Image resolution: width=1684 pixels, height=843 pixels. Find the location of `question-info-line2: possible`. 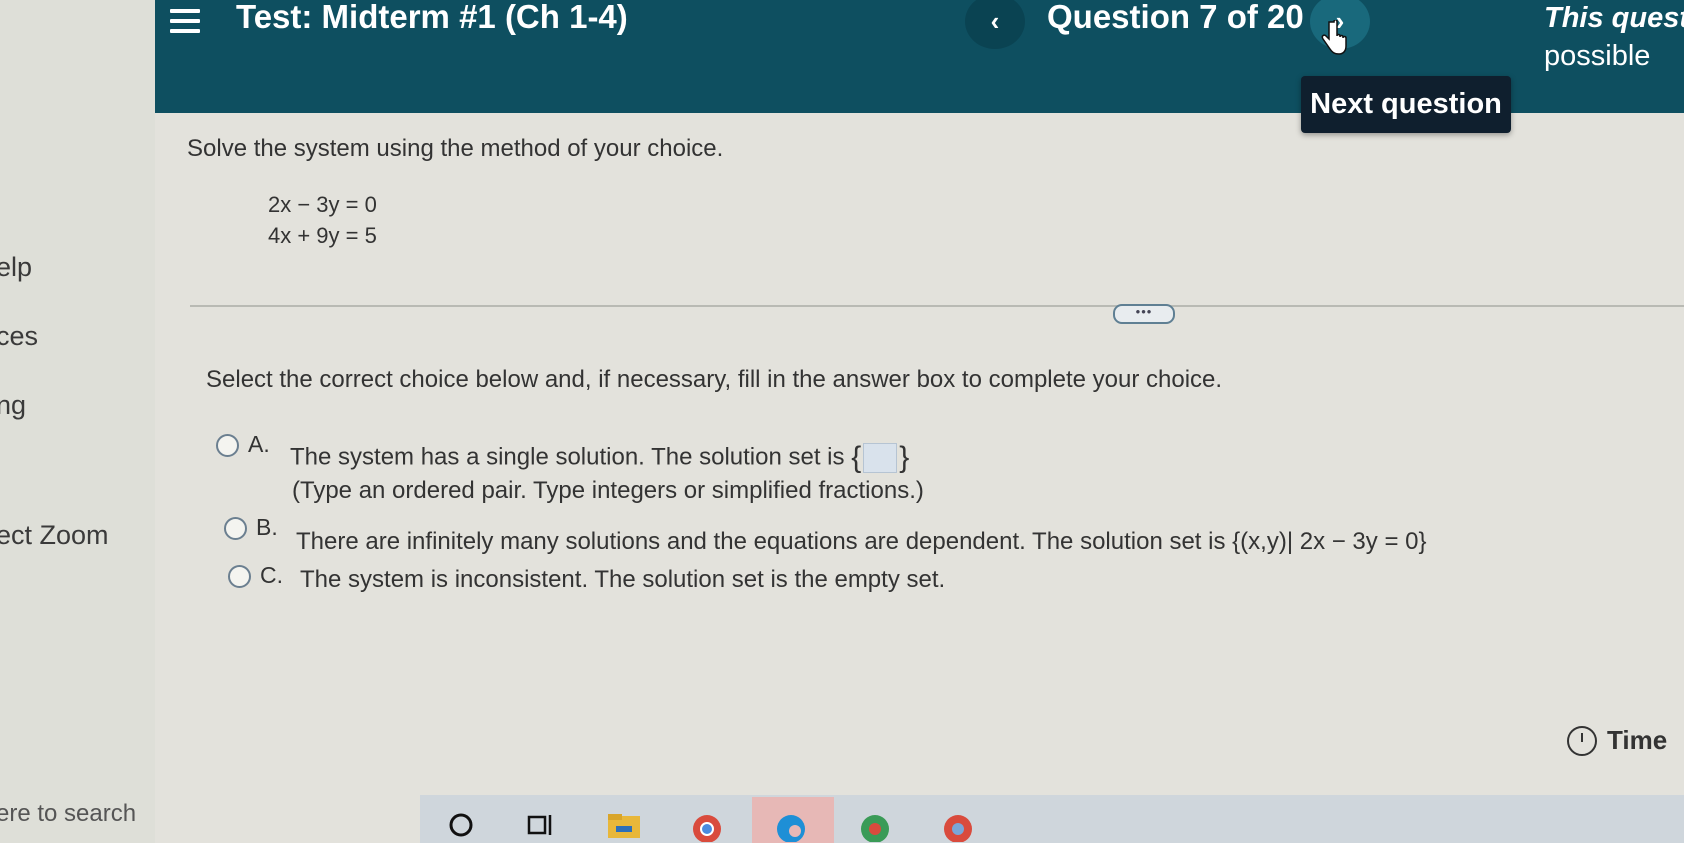

question-info-line2: possible is located at coordinates (1597, 56).